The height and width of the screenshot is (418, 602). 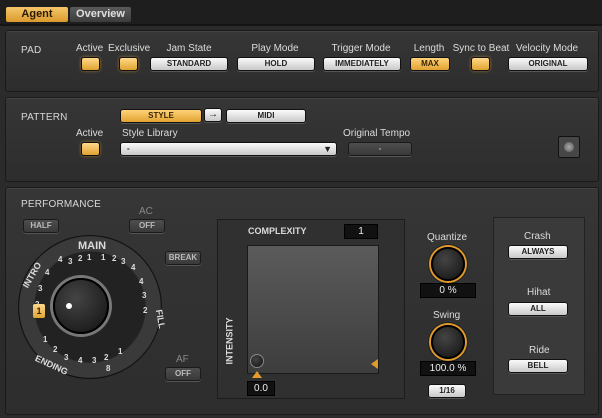 What do you see at coordinates (141, 281) in the screenshot?
I see `fill-number: 4` at bounding box center [141, 281].